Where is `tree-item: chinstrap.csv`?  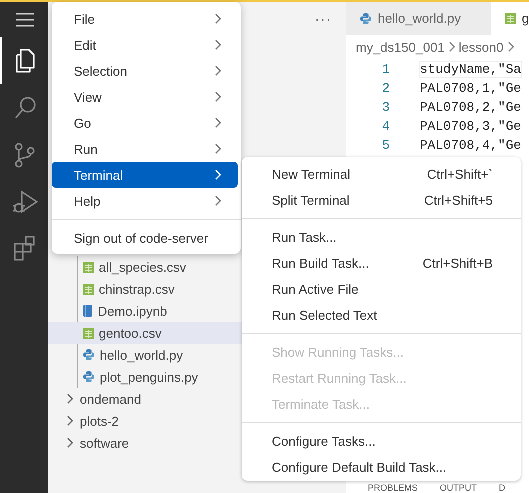 tree-item: chinstrap.csv is located at coordinates (145, 289).